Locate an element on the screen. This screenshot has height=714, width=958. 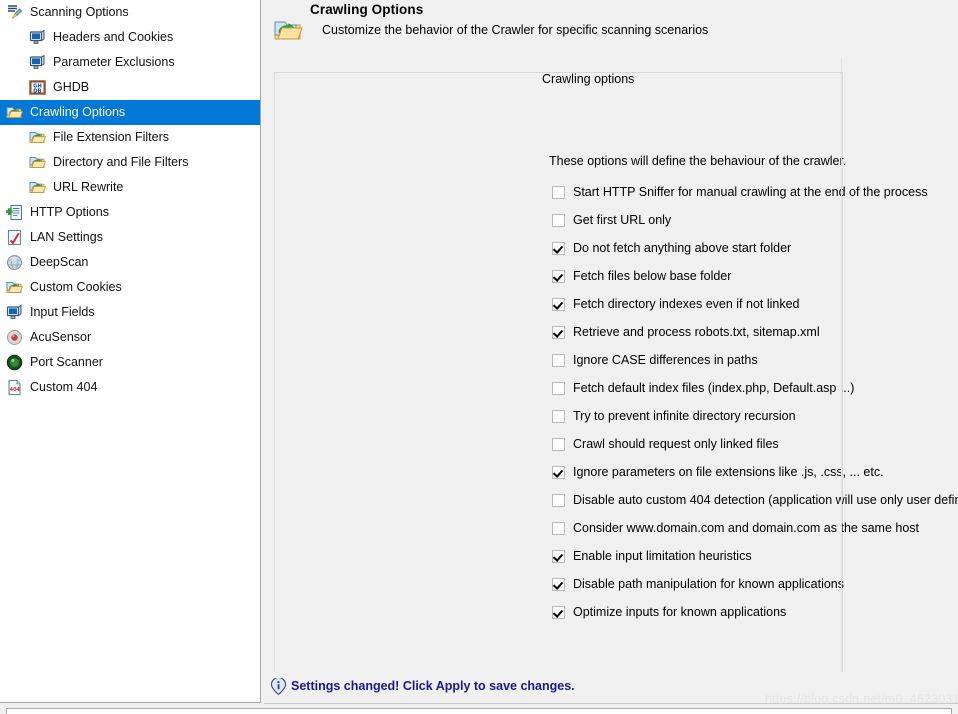
checkbox-row: Crawl should request only linked files is located at coordinates (755, 451).